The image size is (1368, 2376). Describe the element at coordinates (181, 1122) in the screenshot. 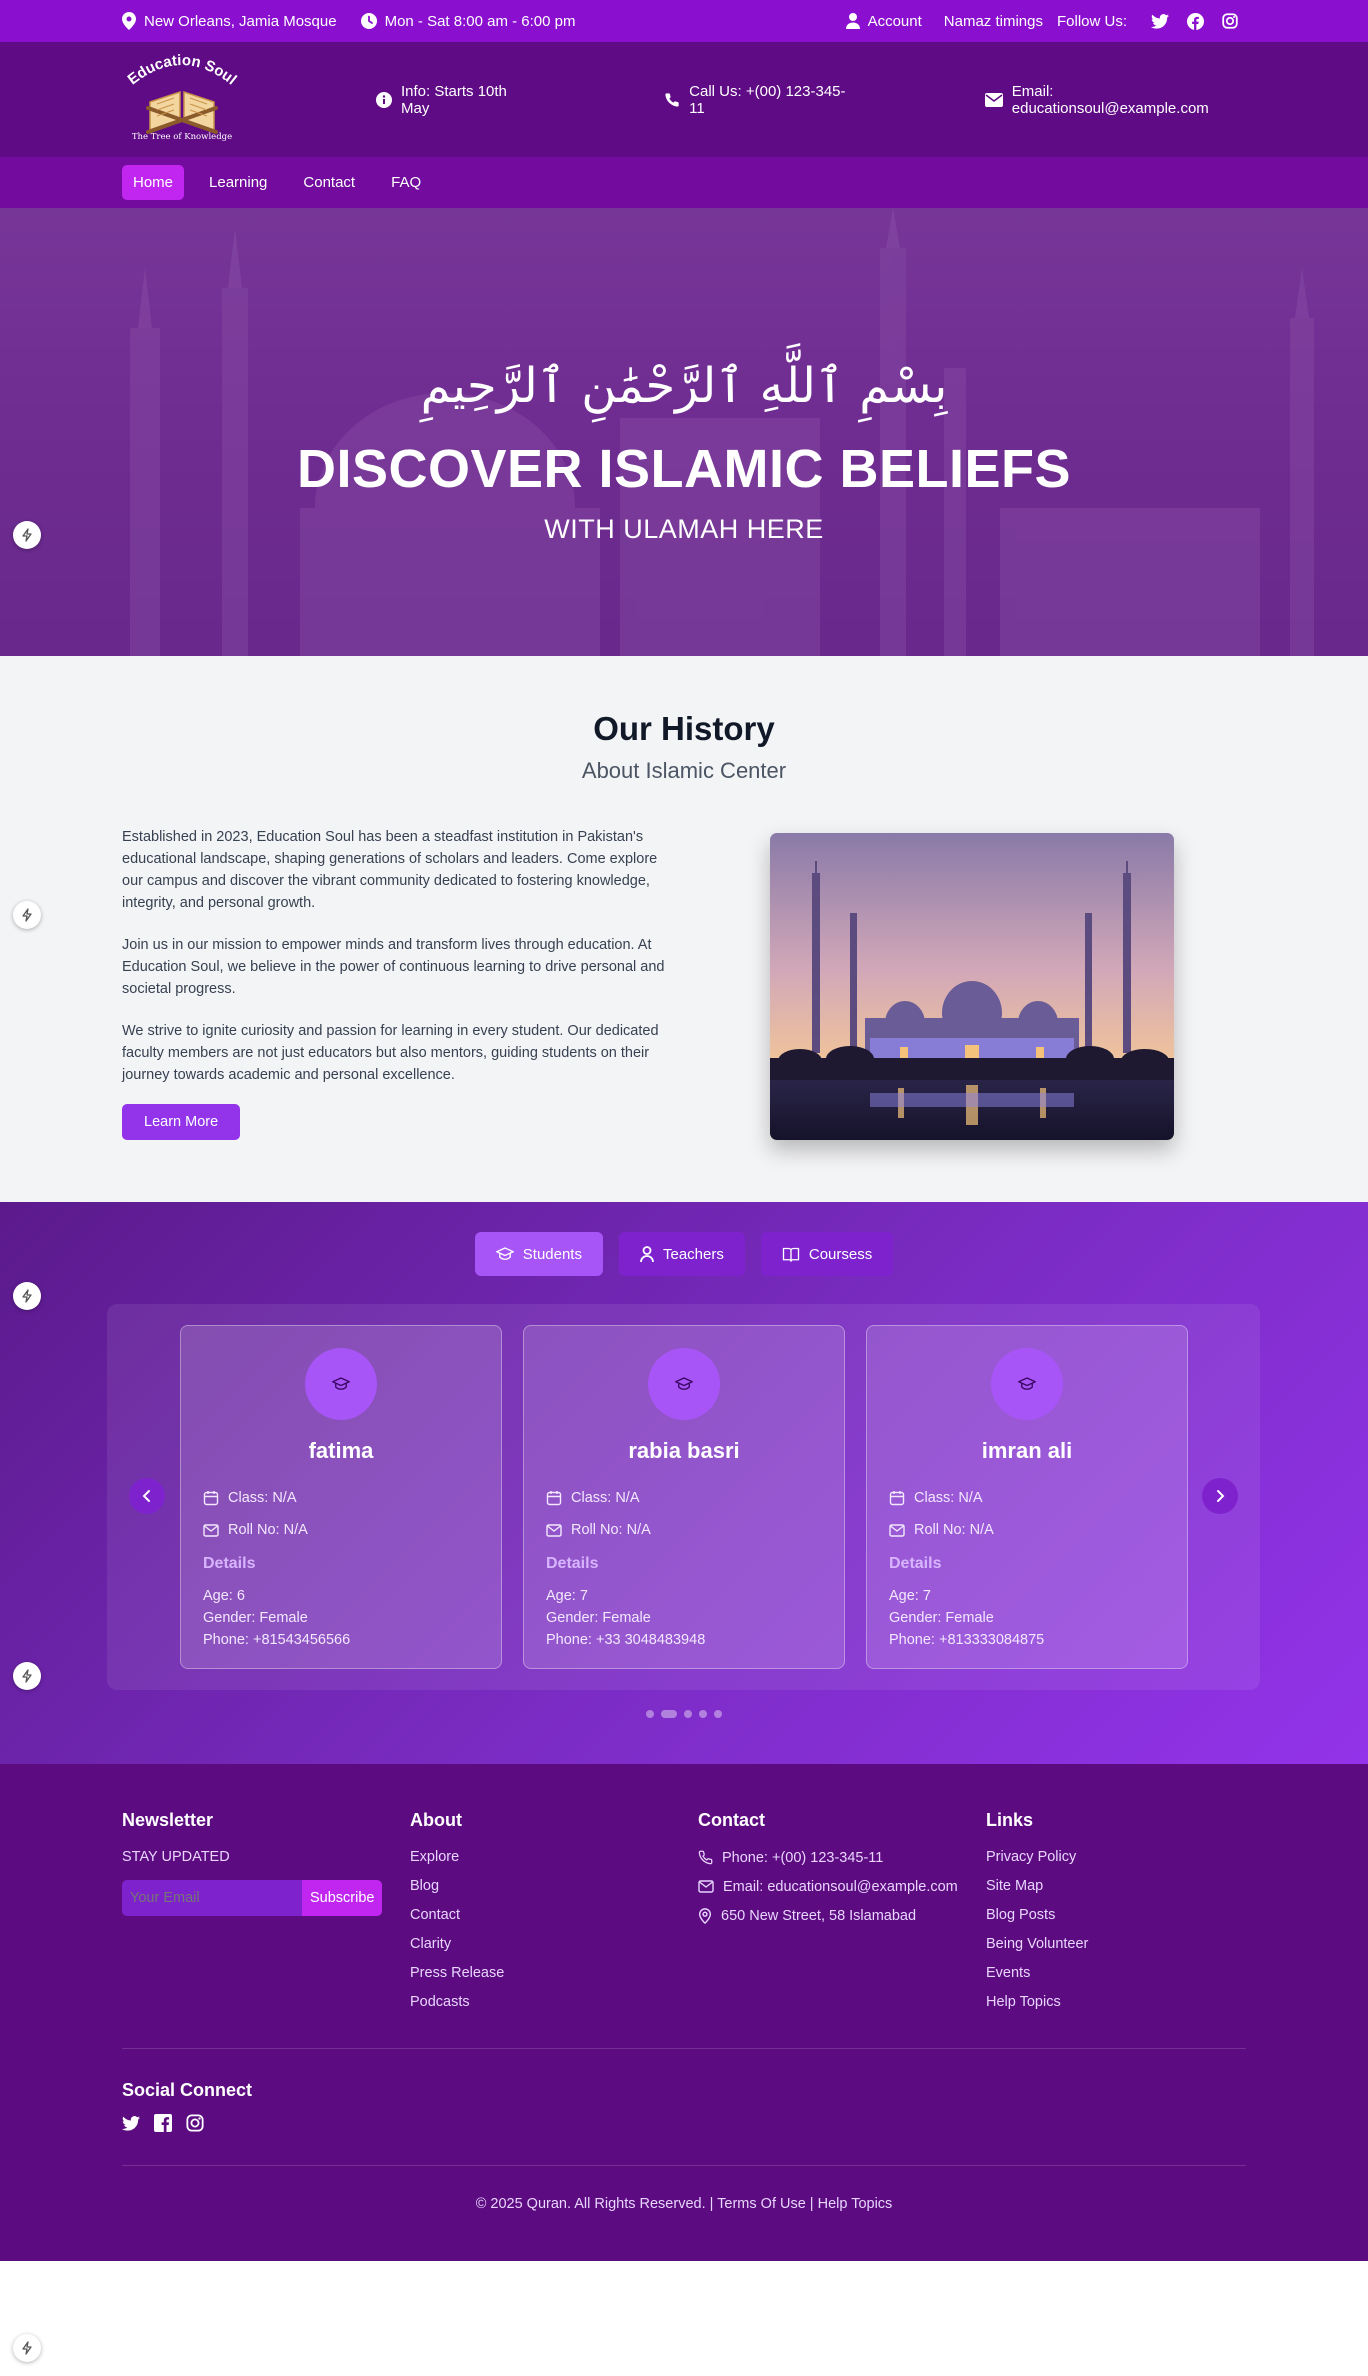

I see `learn-more-button: Learn More` at that location.